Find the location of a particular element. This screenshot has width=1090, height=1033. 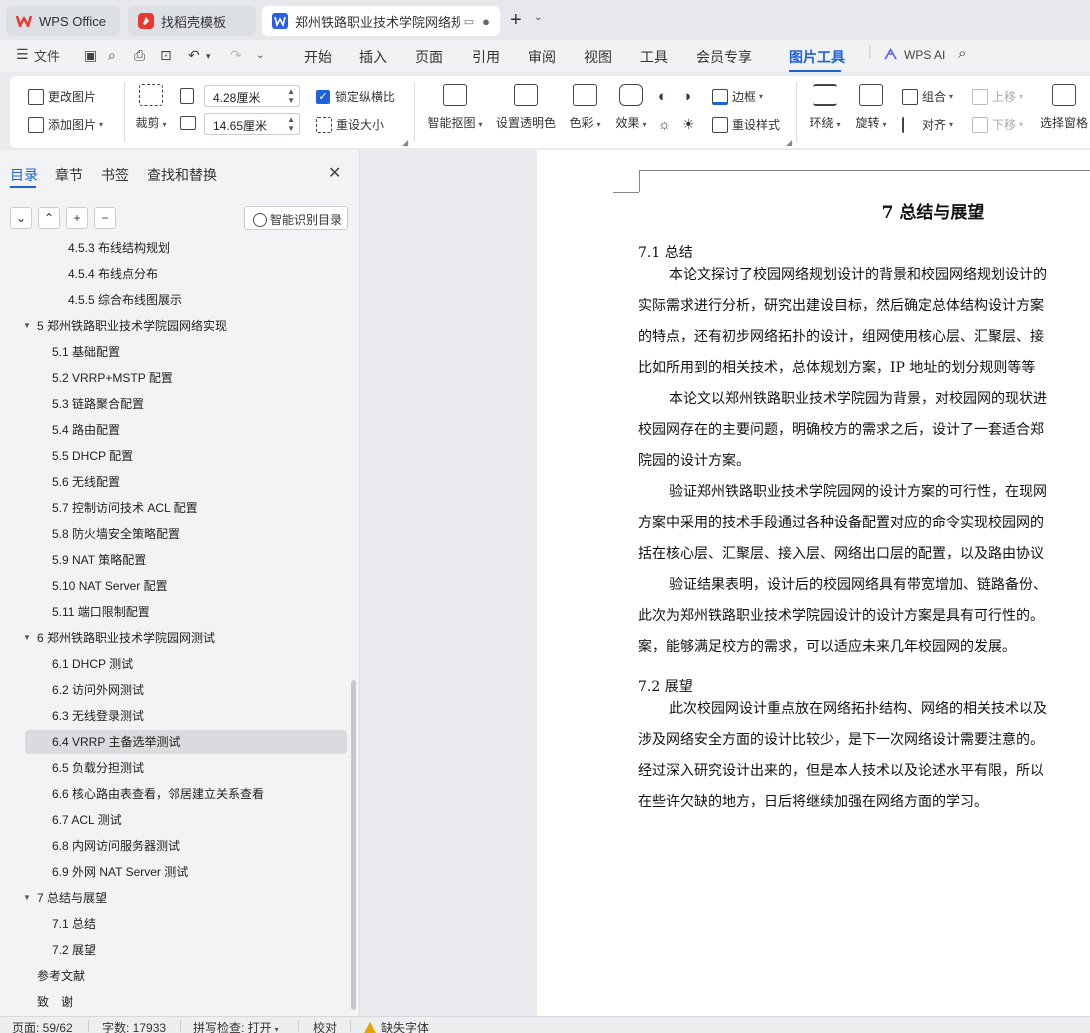

brightness-increase-icon: ☼ is located at coordinates (664, 124).